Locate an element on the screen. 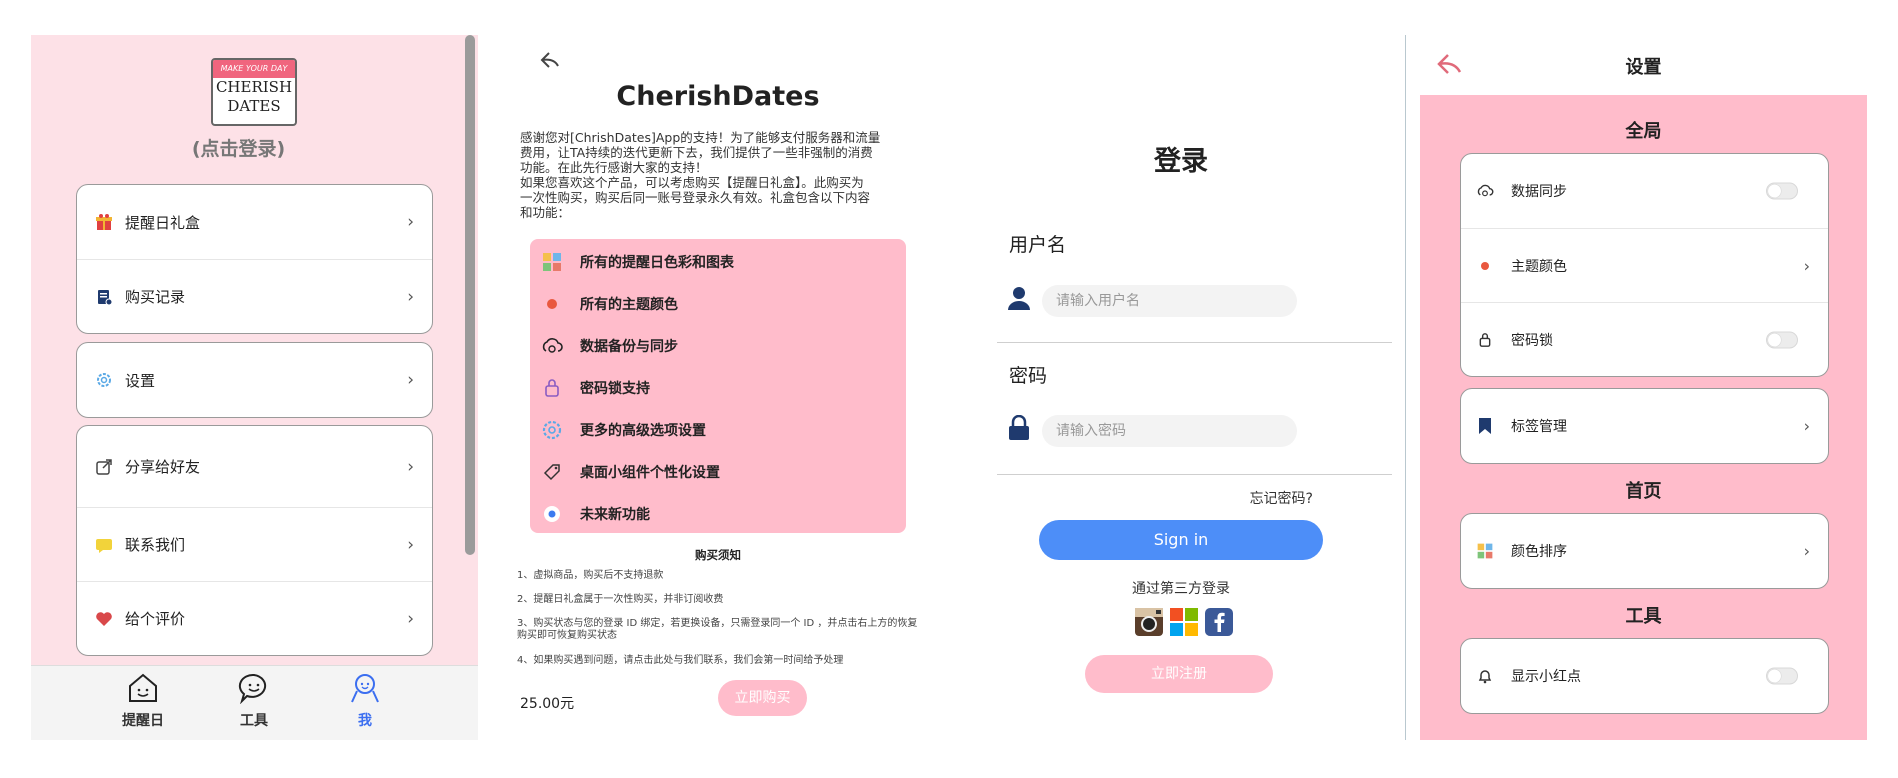 This screenshot has height=778, width=1898. feature-label: 桌面小组件个性化设置 is located at coordinates (650, 473).